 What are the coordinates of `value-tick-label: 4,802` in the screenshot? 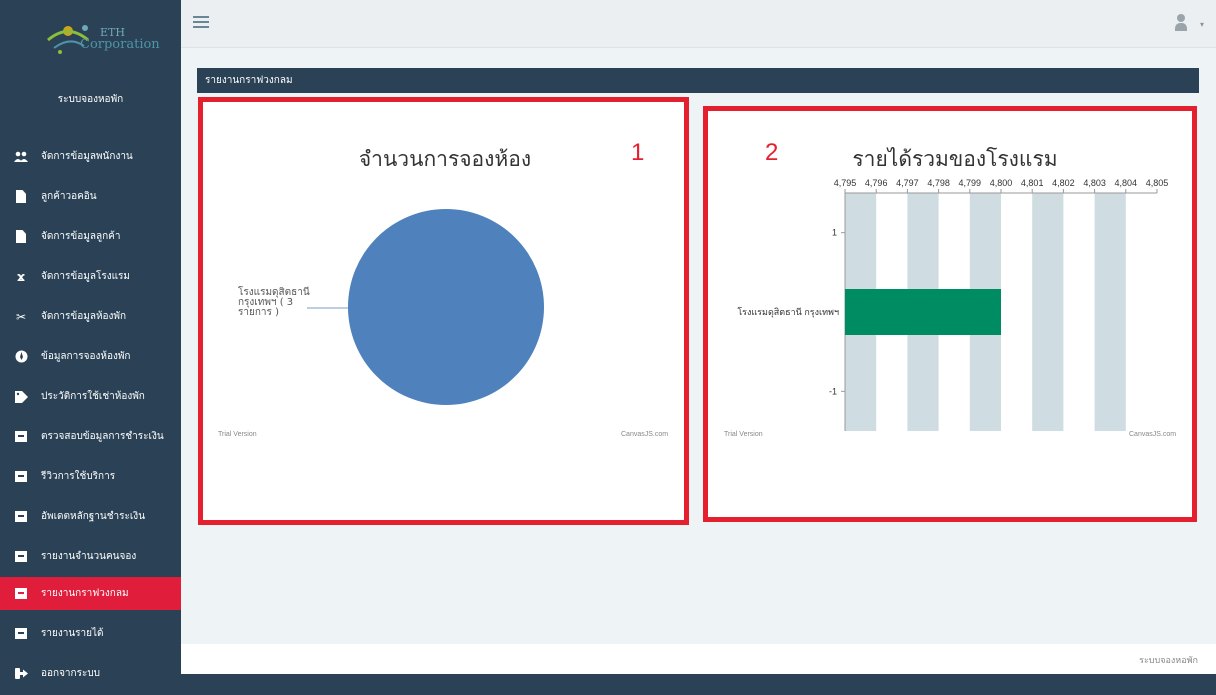 It's located at (1063, 183).